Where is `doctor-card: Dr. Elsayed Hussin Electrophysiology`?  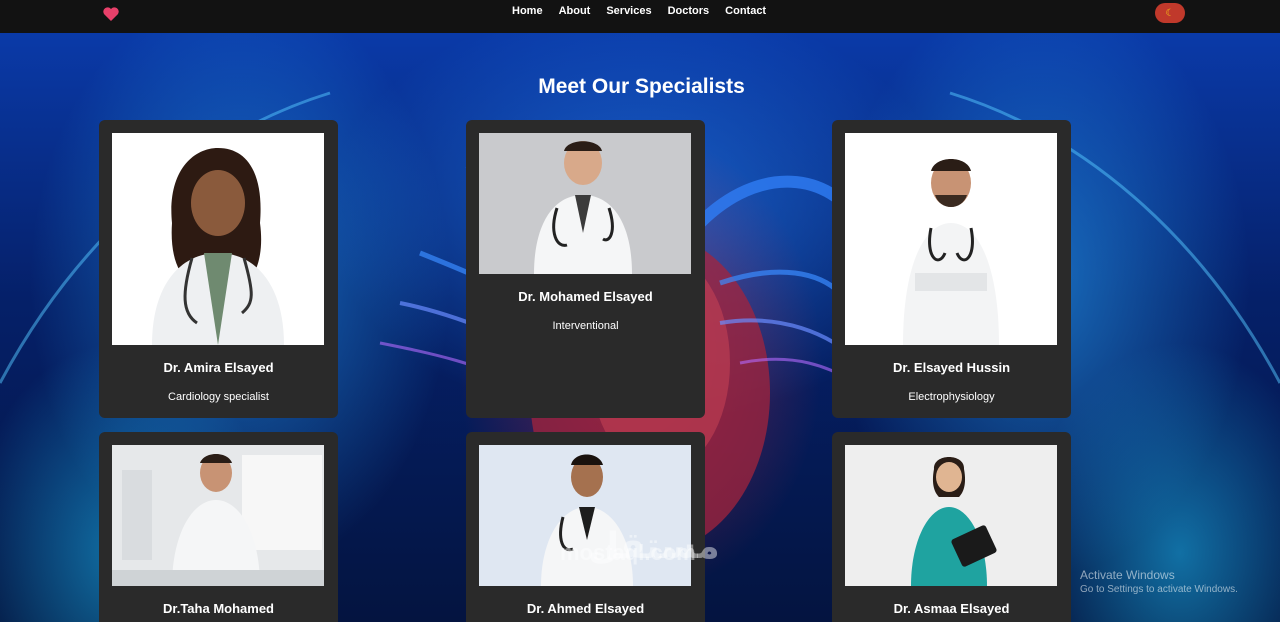
doctor-card: Dr. Elsayed Hussin Electrophysiology is located at coordinates (951, 269).